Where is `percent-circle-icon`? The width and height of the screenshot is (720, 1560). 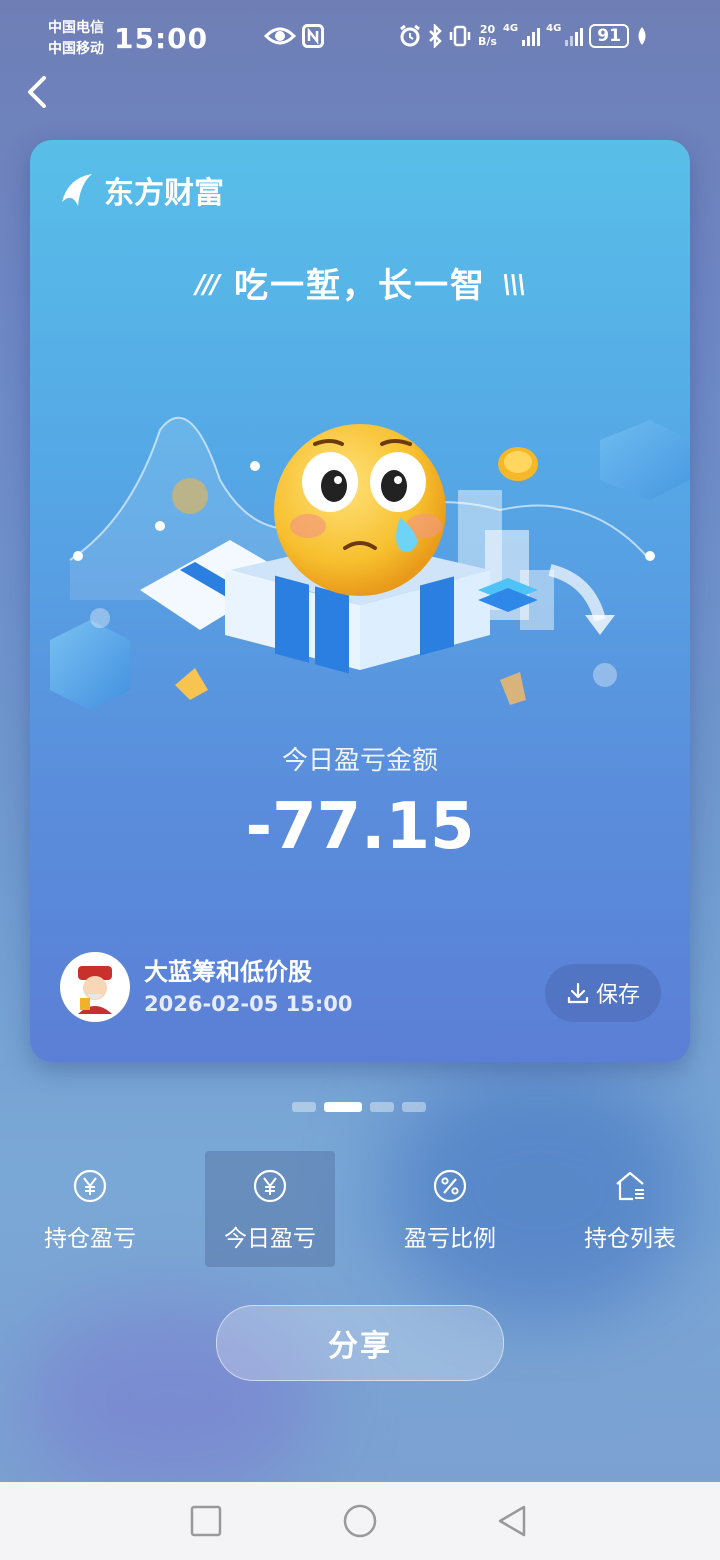 percent-circle-icon is located at coordinates (450, 1186).